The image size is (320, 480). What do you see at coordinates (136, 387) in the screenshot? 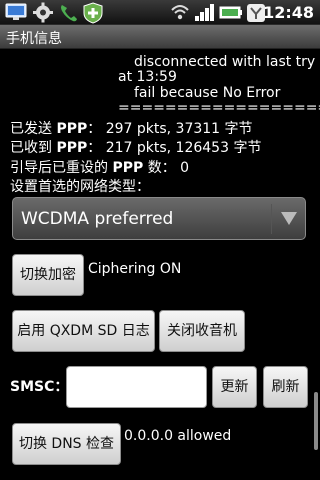
I see `smsc-input` at bounding box center [136, 387].